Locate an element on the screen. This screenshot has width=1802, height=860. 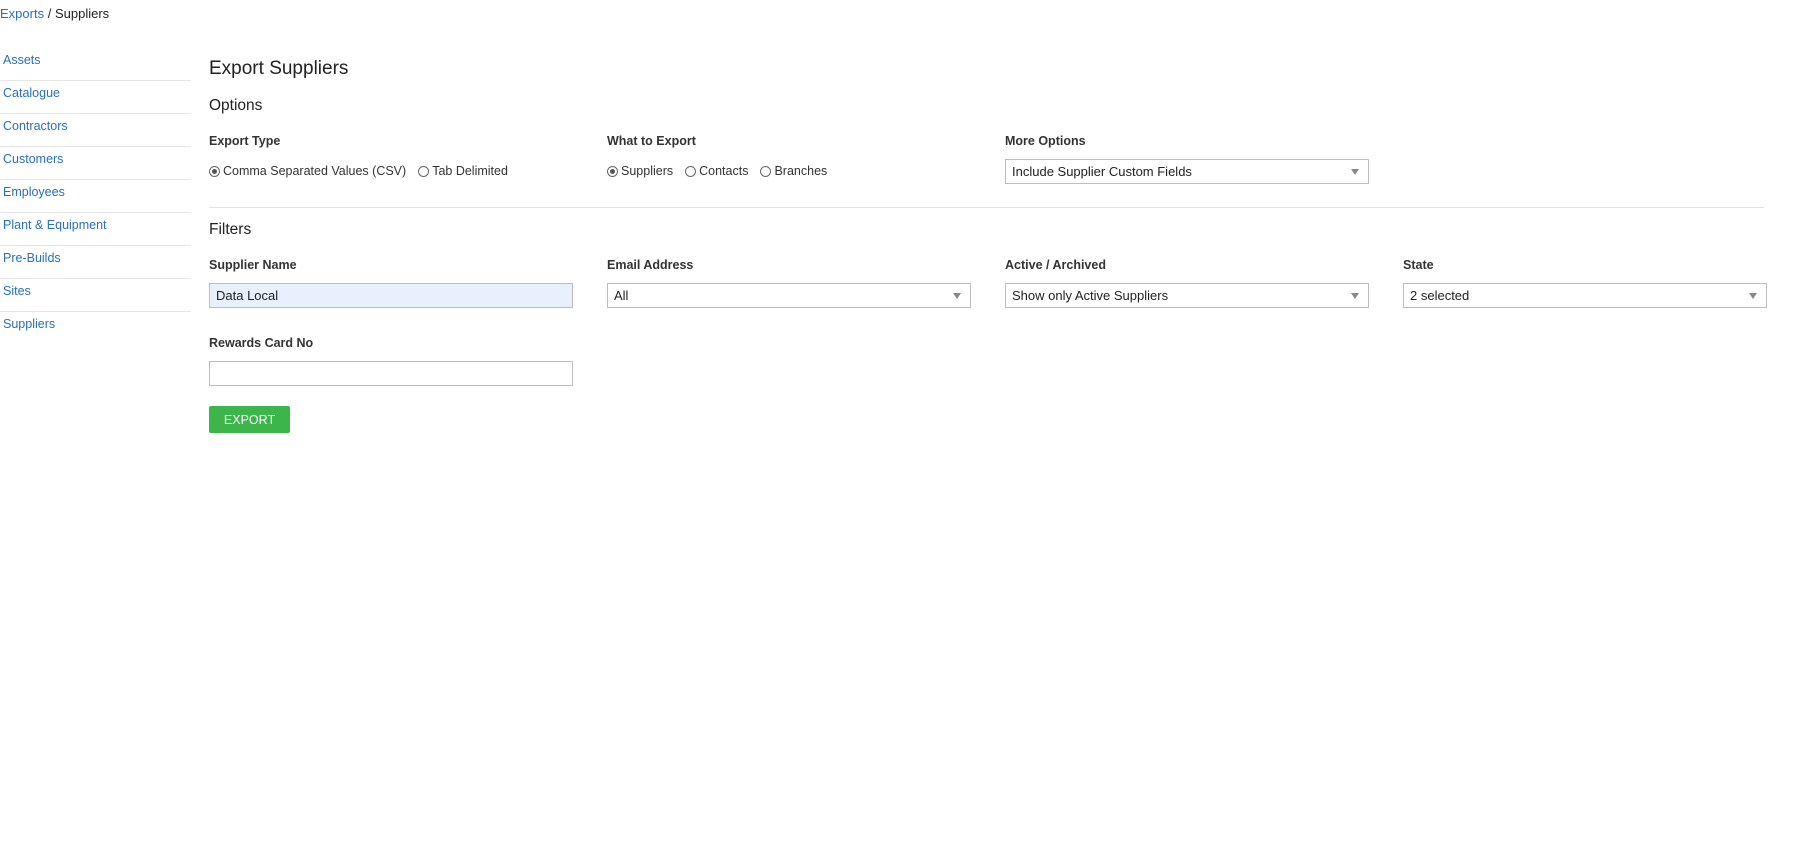
radio-csv-label: Comma Separated Values (CSV) is located at coordinates (315, 171).